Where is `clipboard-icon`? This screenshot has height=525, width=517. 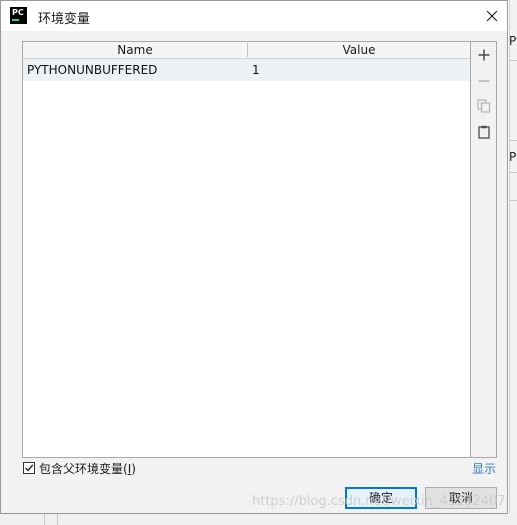
clipboard-icon is located at coordinates (484, 132).